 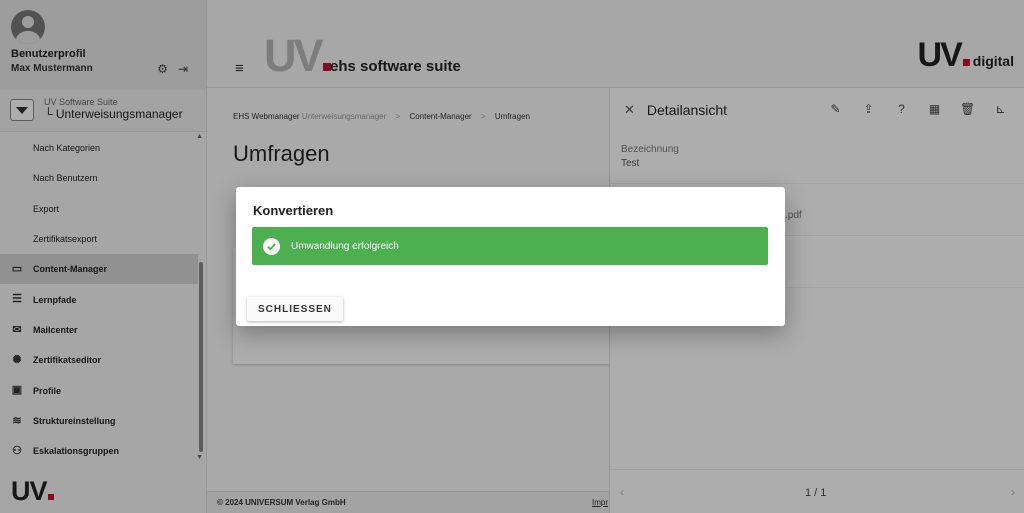 I want to click on success-message: Umwandlung erfolgreich, so click(x=345, y=246).